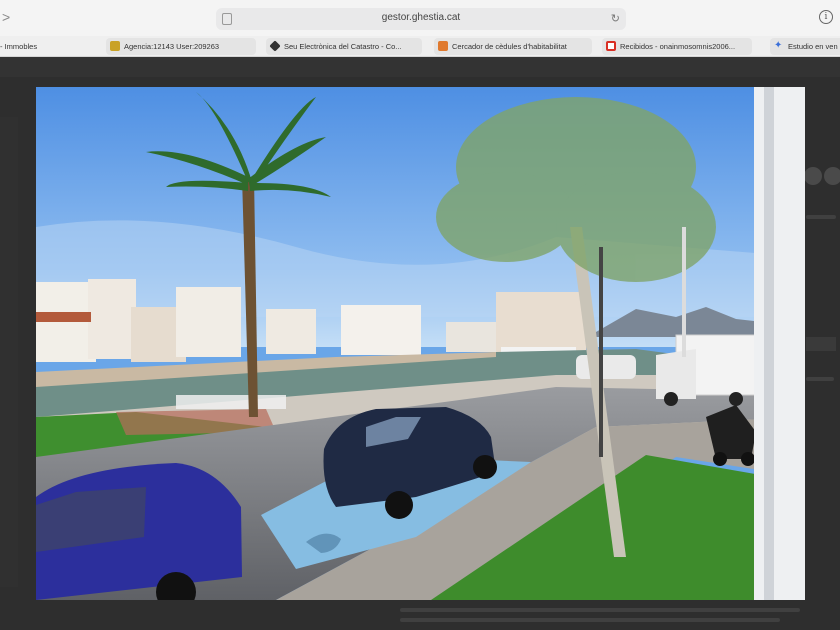 The width and height of the screenshot is (840, 630). Describe the element at coordinates (63, 317) in the screenshot. I see `balcony` at that location.